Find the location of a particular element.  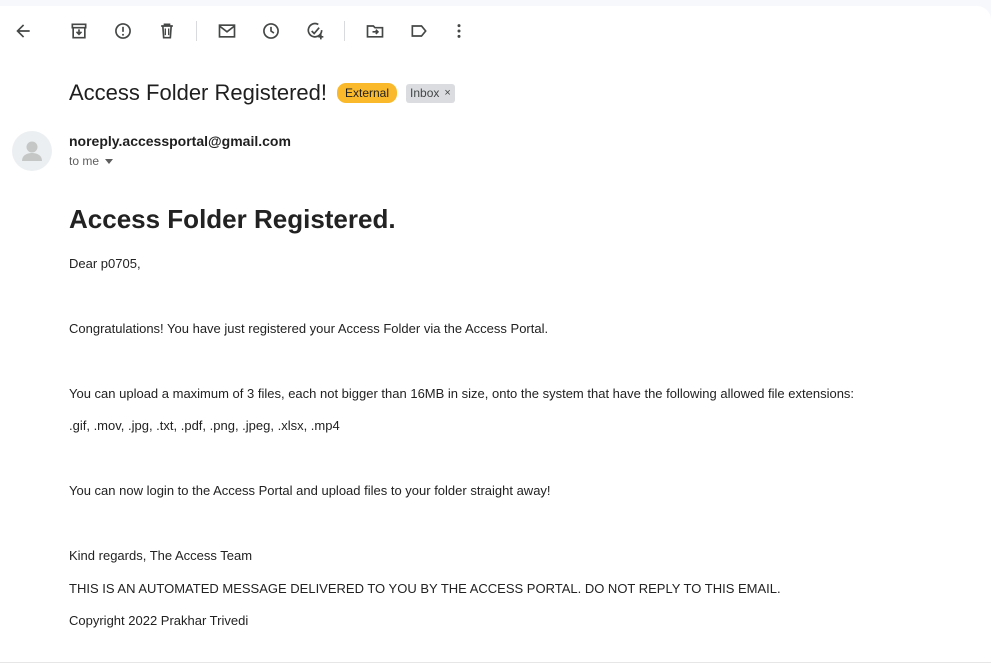

snooze-icon is located at coordinates (271, 31).